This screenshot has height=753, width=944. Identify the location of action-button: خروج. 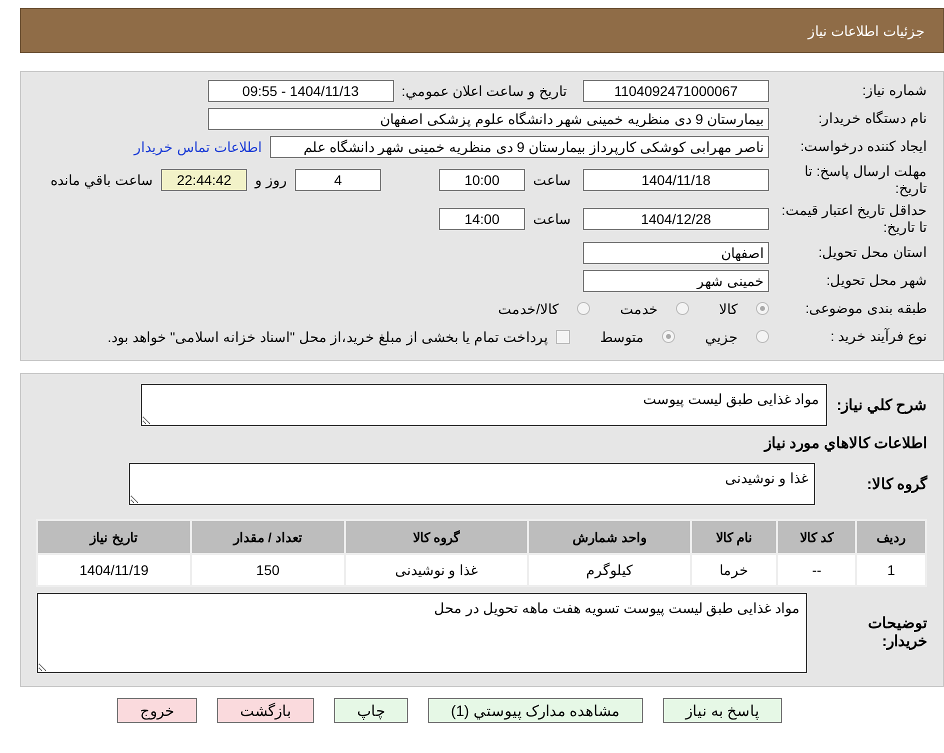
(156, 710).